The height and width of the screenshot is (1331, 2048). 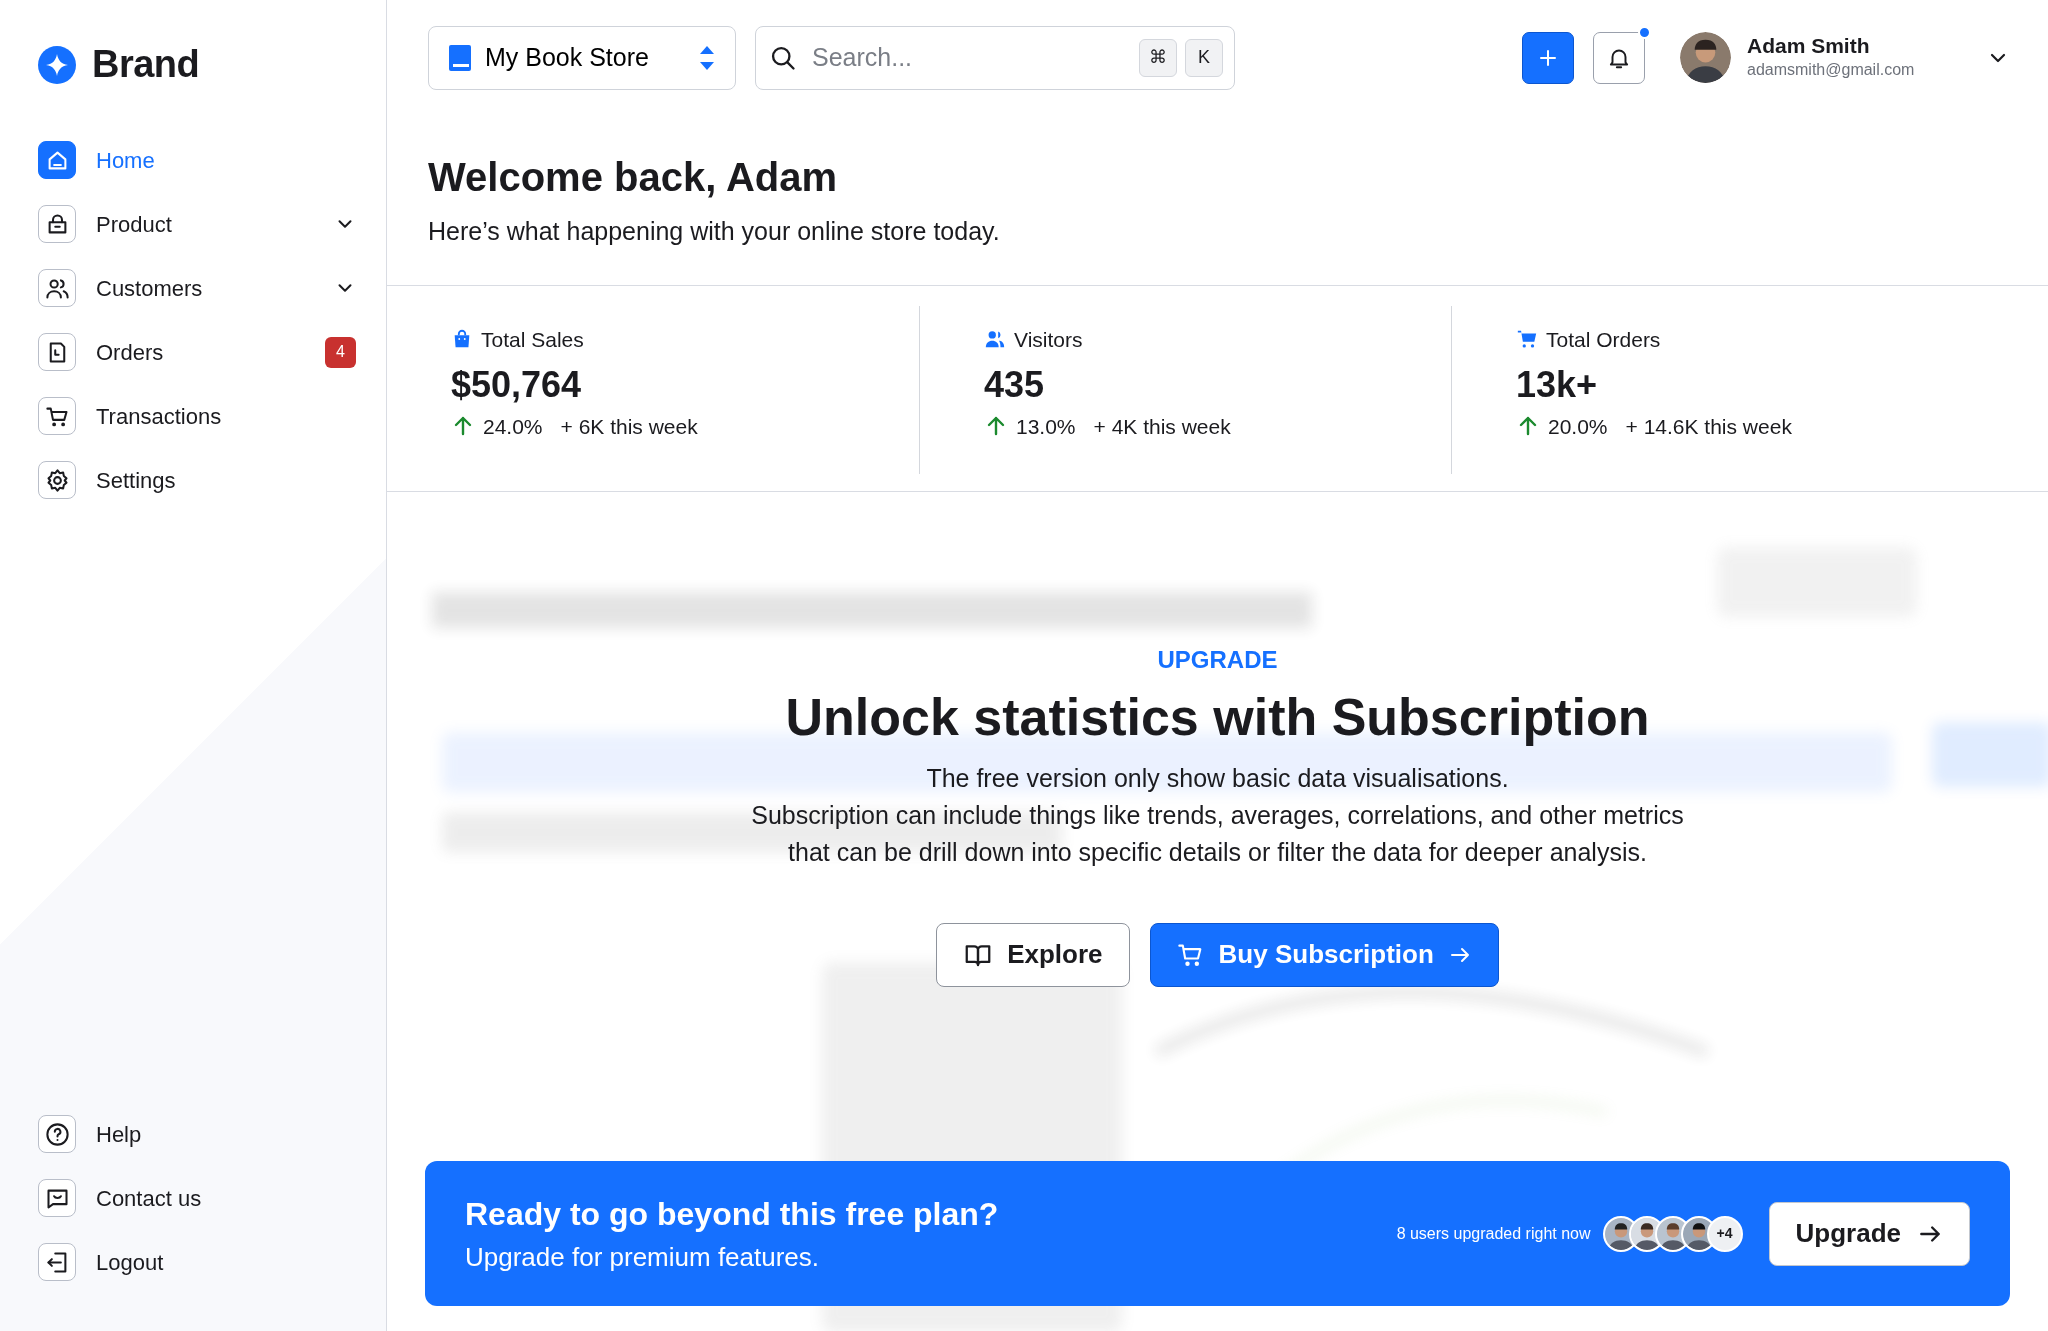 What do you see at coordinates (1015, 385) in the screenshot?
I see `stat-value: 435` at bounding box center [1015, 385].